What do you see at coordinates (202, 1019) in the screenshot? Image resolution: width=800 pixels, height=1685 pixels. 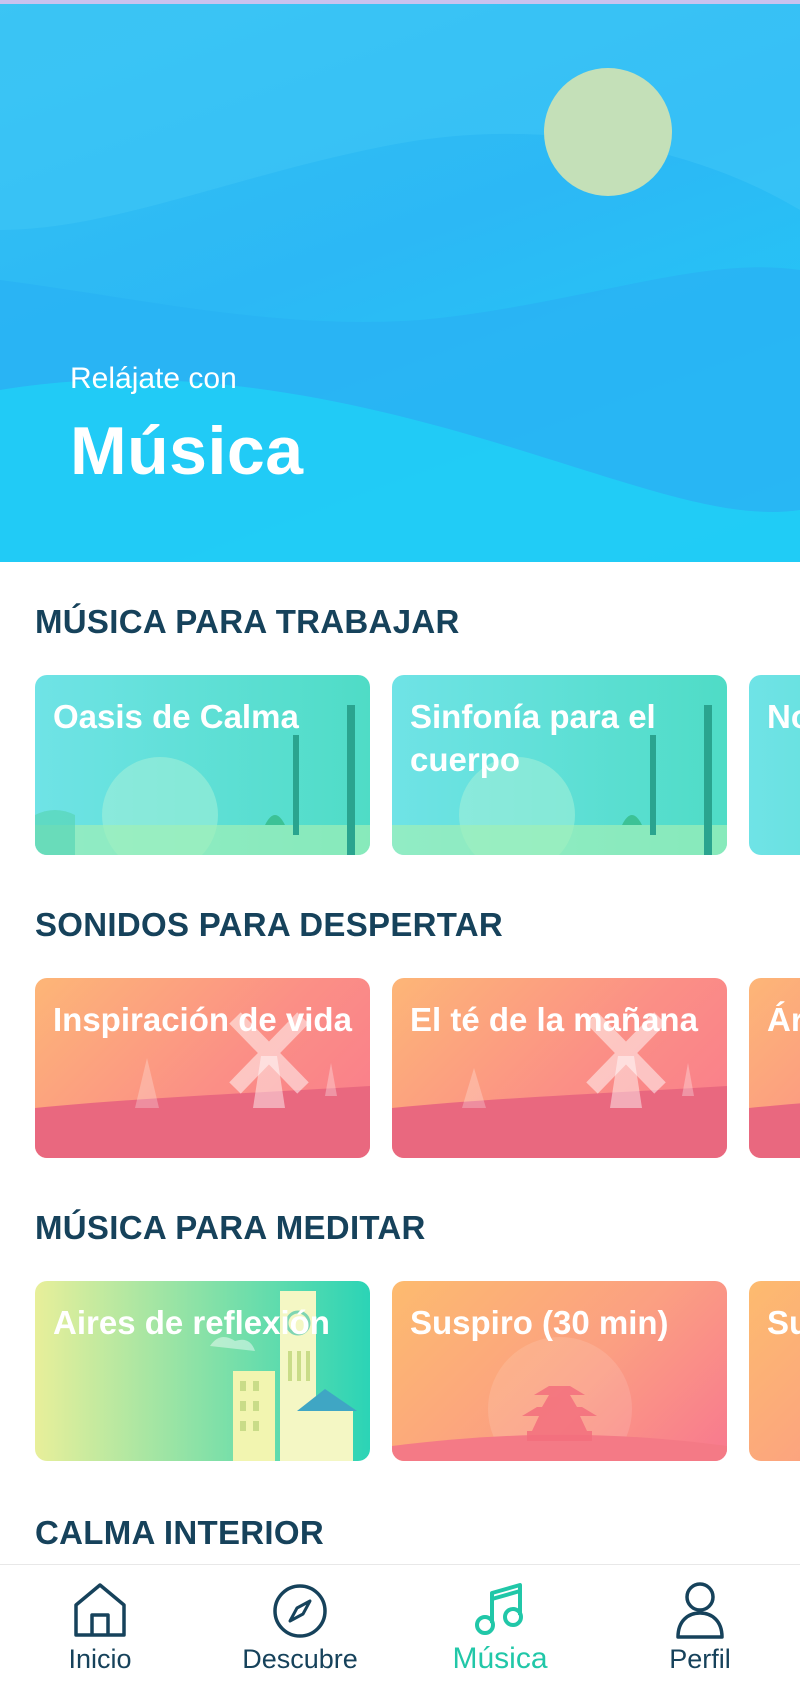 I see `card-title: Inspiración de vida` at bounding box center [202, 1019].